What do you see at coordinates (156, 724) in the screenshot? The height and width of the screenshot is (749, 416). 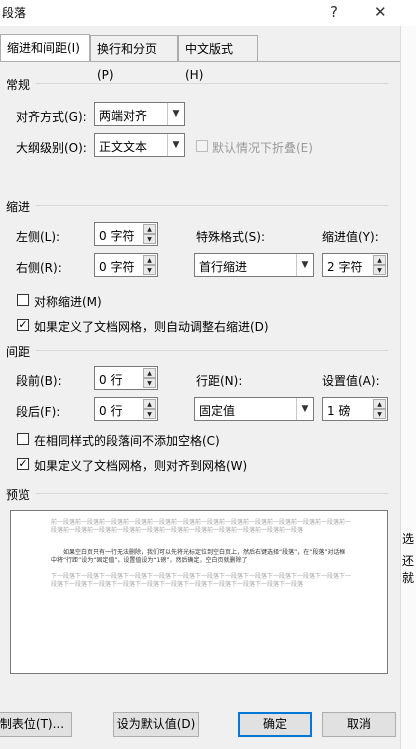 I see `set-default-button: 设为默认值(D)` at bounding box center [156, 724].